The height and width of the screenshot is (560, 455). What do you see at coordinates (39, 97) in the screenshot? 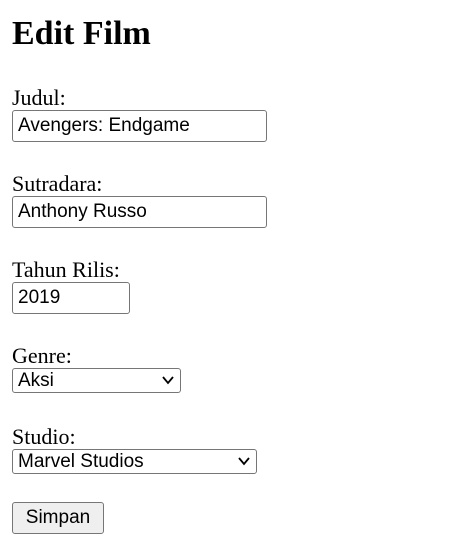
I see `judul-label: Judul:` at bounding box center [39, 97].